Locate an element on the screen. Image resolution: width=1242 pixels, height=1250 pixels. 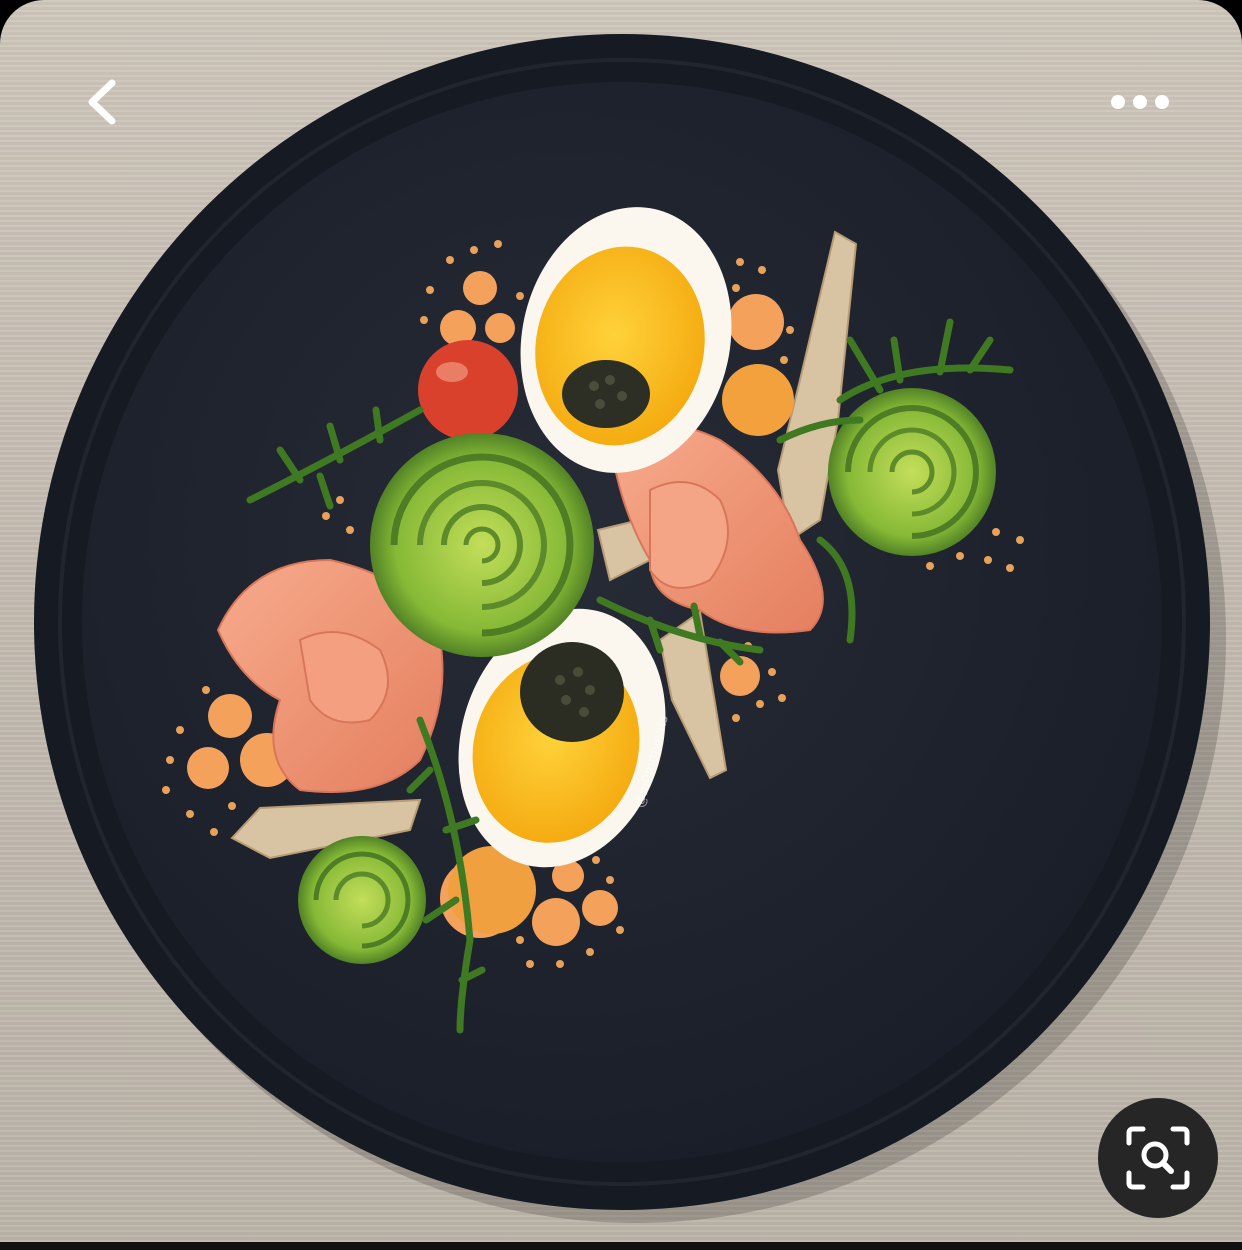
chevron-left-icon is located at coordinates (102, 102).